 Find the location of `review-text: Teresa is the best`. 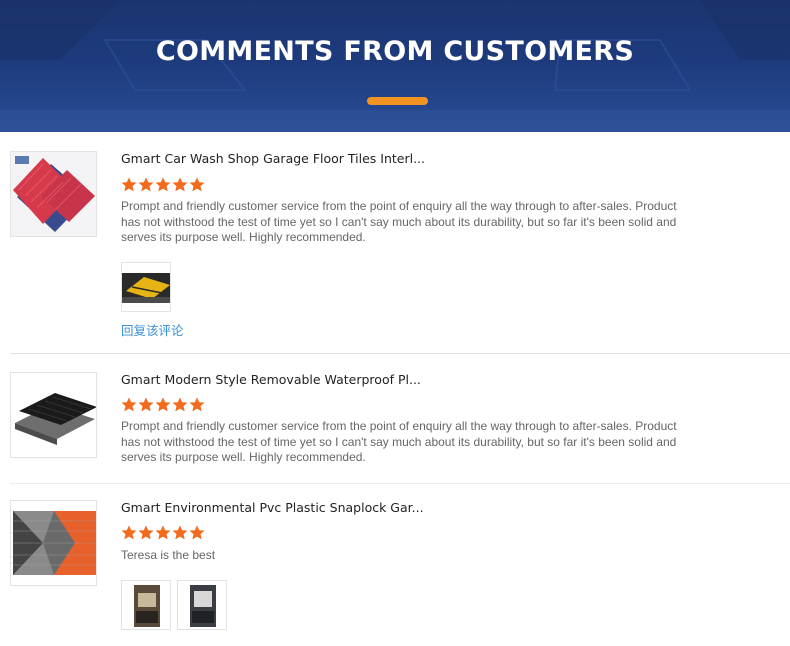

review-text: Teresa is the best is located at coordinates (168, 555).